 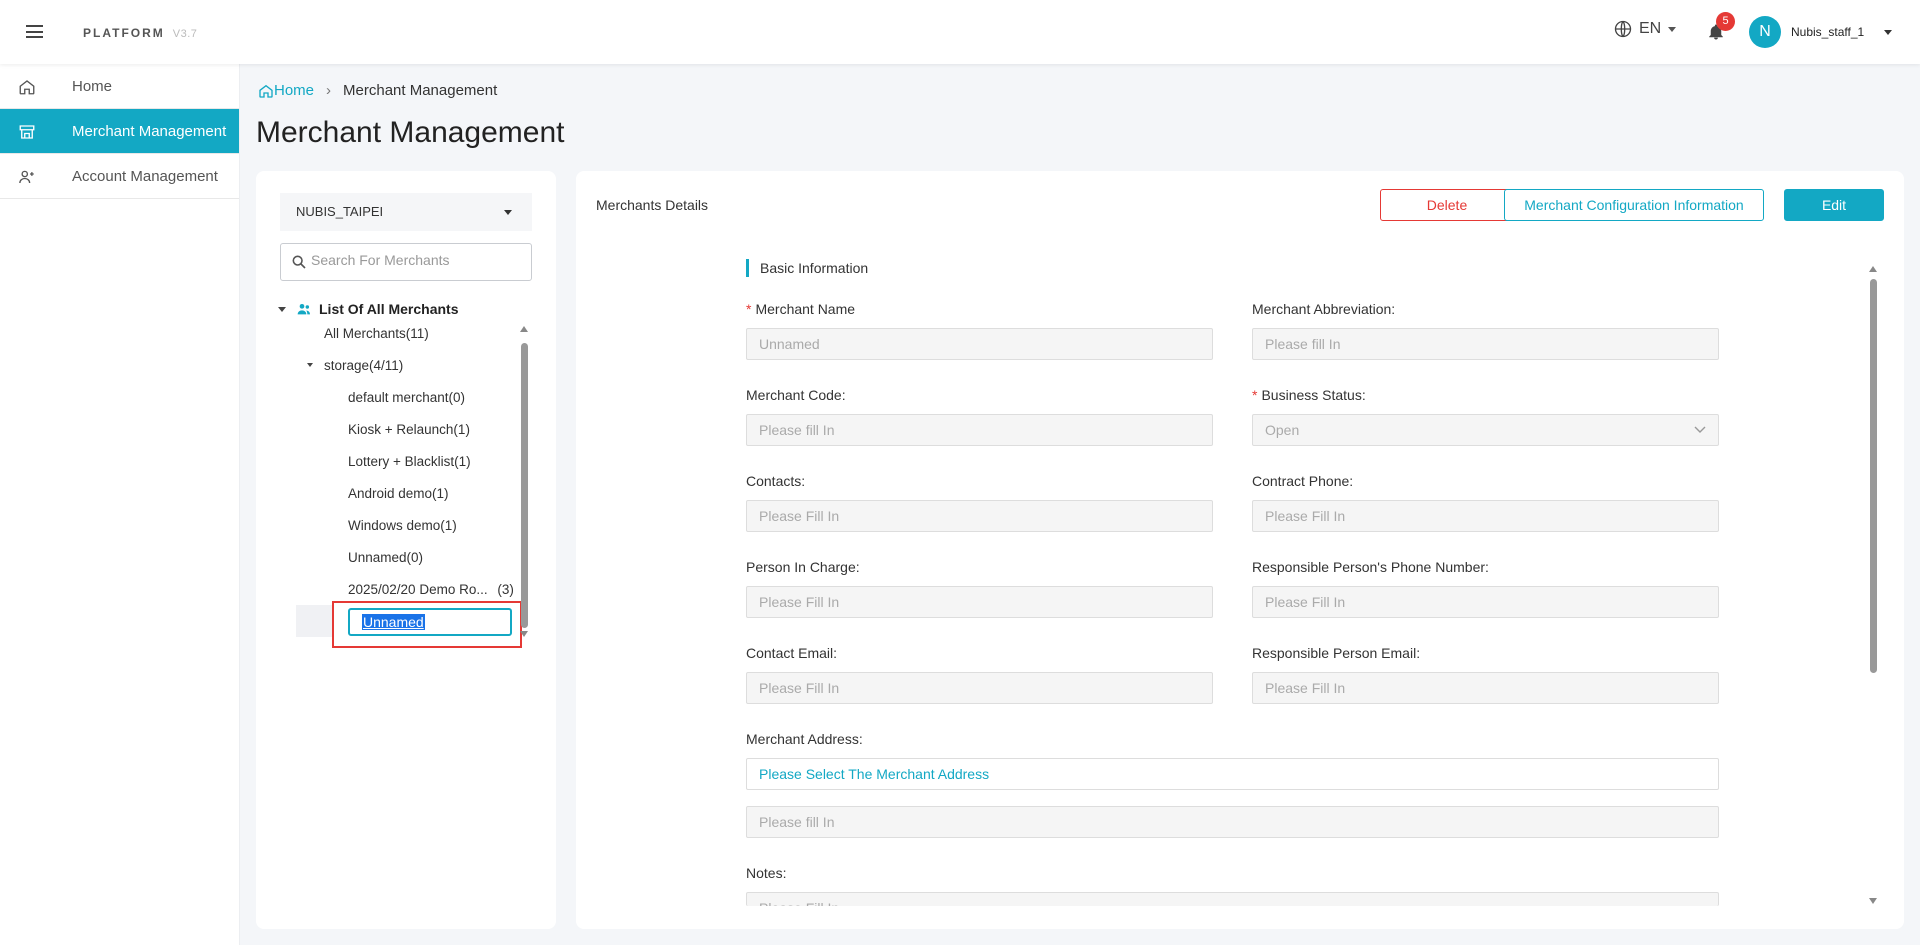 I want to click on rename-input-selected-text: Unnamed, so click(x=393, y=622).